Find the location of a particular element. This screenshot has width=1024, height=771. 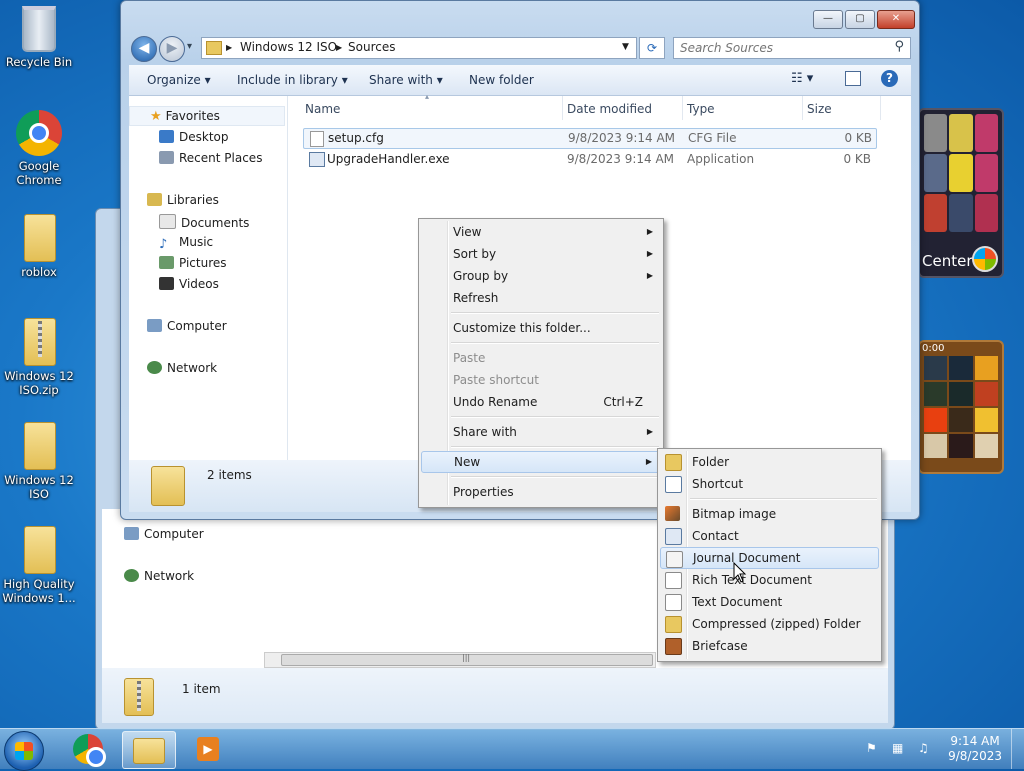

nav-item-pictures: Pictures is located at coordinates (193, 263).